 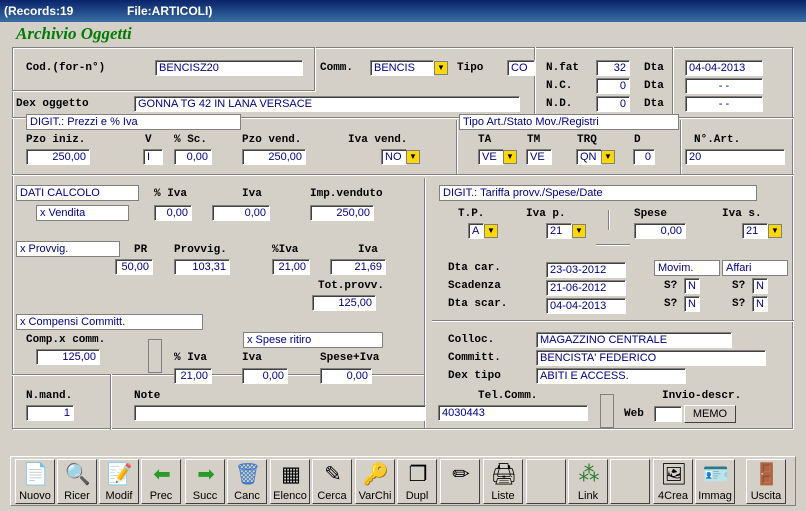 What do you see at coordinates (724, 104) in the screenshot?
I see `dta3-field: - -` at bounding box center [724, 104].